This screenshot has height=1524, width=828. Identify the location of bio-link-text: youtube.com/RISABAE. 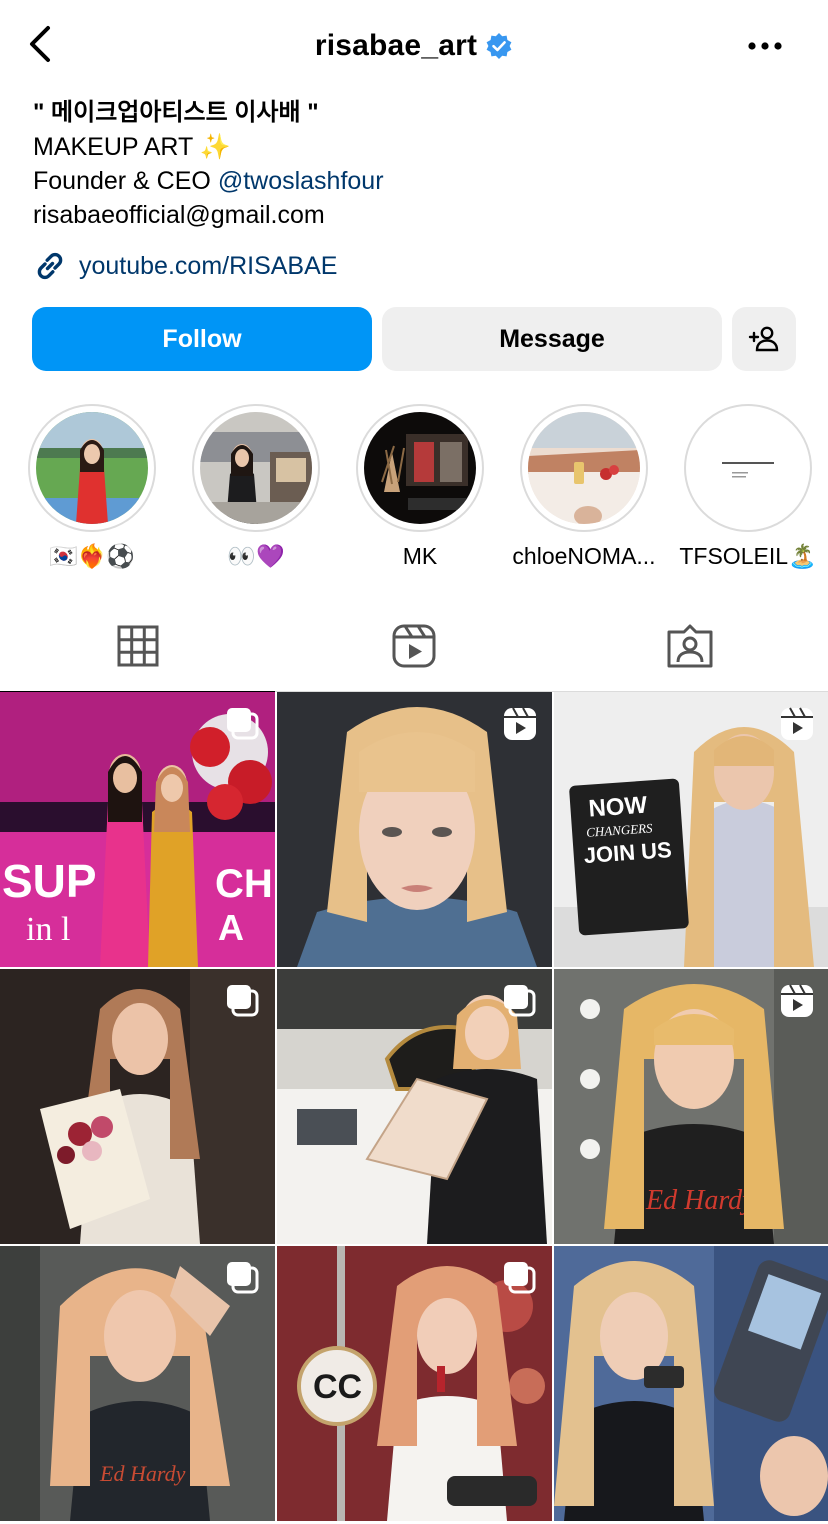
(208, 265).